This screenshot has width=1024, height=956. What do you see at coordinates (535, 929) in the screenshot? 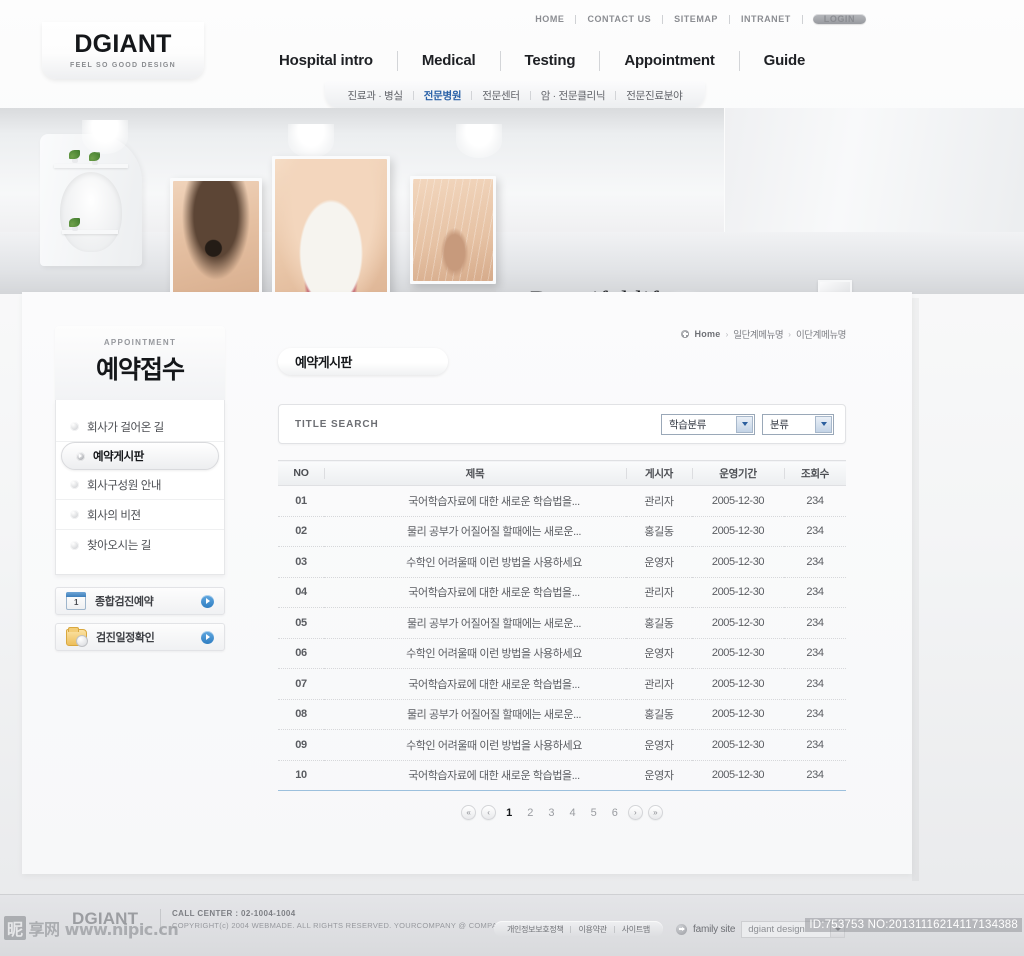
I see `footer-link-privacy: 개인정보보호정책` at bounding box center [535, 929].